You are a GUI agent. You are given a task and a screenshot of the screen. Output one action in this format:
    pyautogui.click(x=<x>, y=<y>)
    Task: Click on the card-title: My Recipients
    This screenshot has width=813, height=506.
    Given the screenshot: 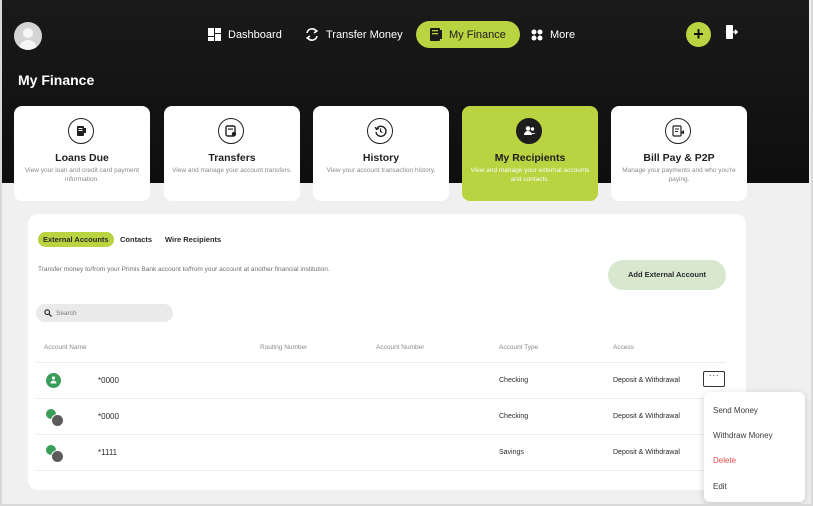 What is the action you would take?
    pyautogui.click(x=530, y=158)
    